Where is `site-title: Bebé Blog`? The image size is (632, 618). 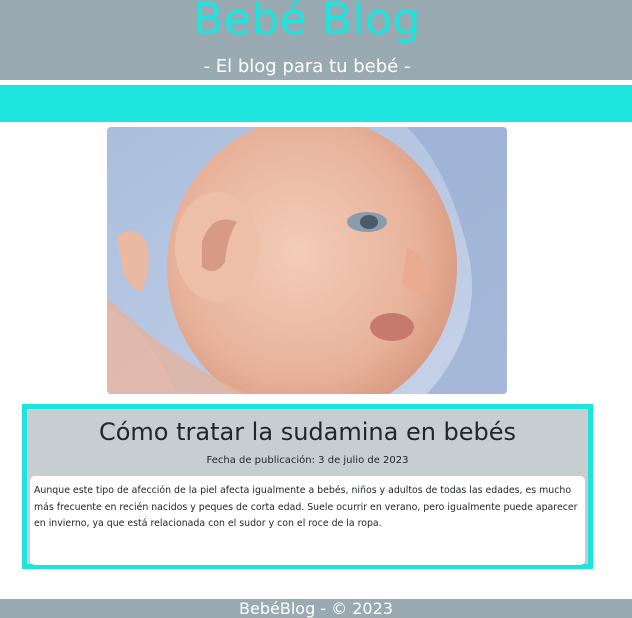 site-title: Bebé Blog is located at coordinates (306, 22).